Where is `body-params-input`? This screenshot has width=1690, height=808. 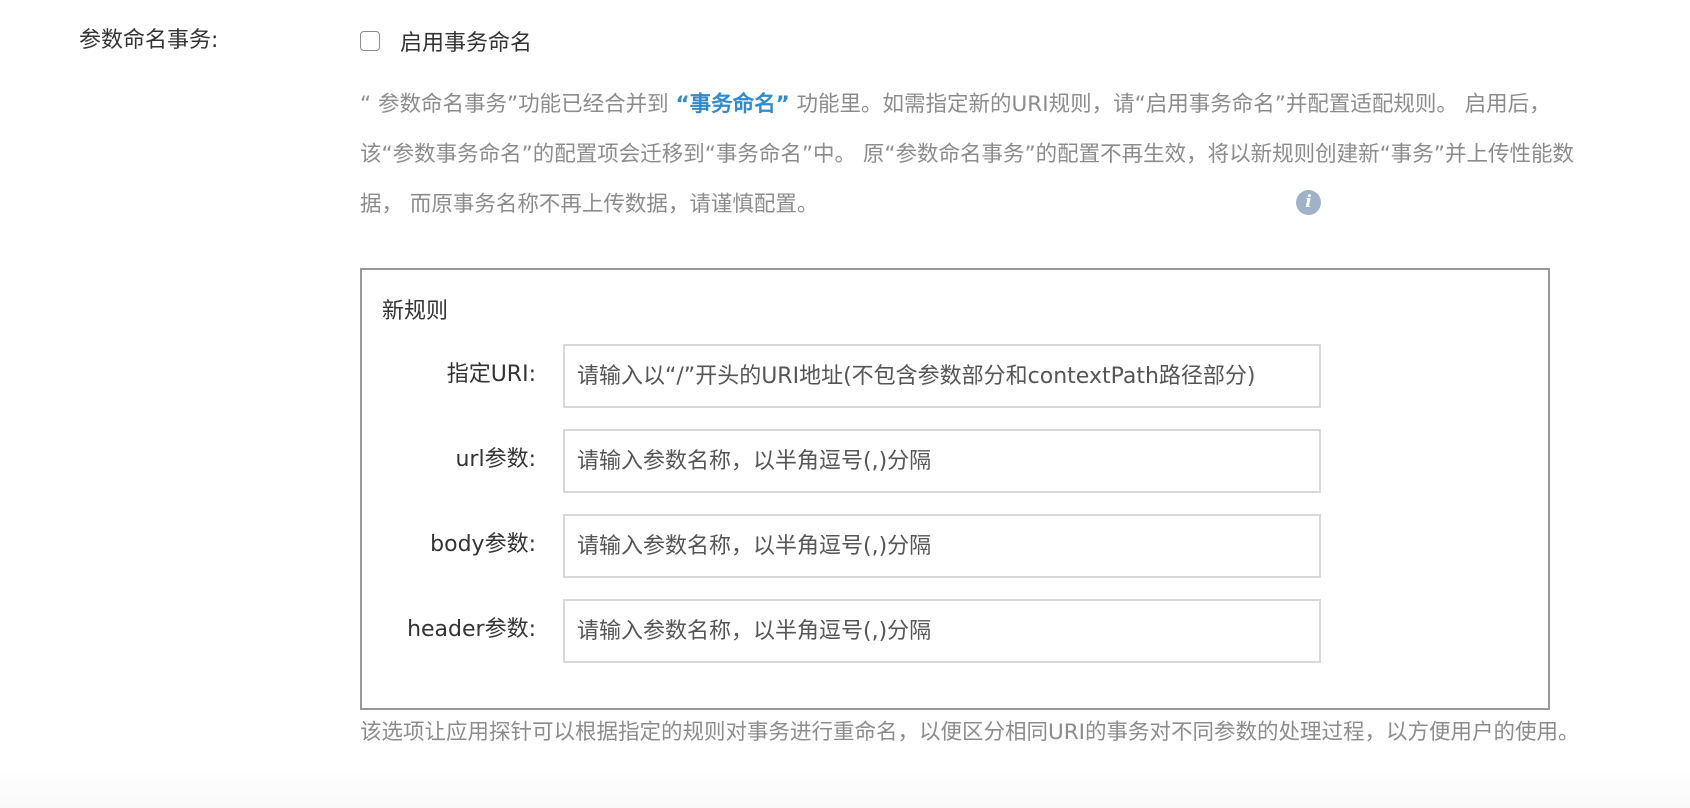 body-params-input is located at coordinates (942, 546).